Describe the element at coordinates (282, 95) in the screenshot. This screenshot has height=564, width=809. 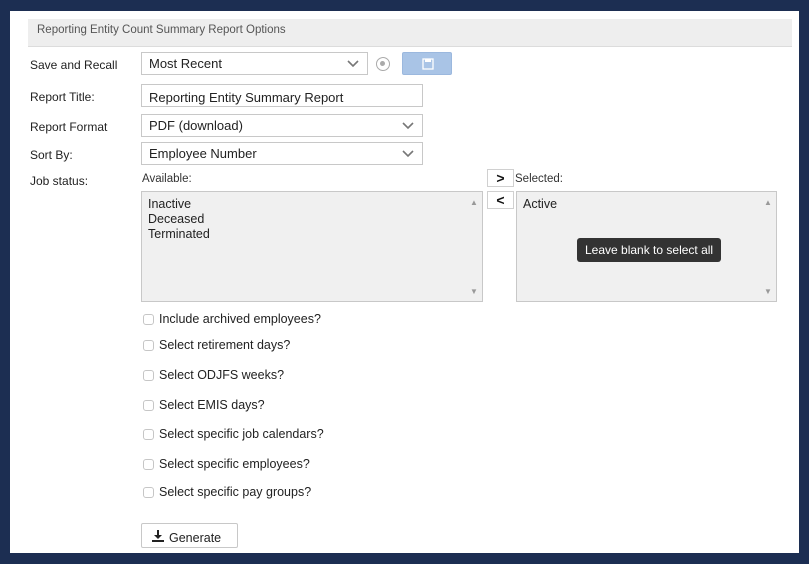
I see `report-title-input` at that location.